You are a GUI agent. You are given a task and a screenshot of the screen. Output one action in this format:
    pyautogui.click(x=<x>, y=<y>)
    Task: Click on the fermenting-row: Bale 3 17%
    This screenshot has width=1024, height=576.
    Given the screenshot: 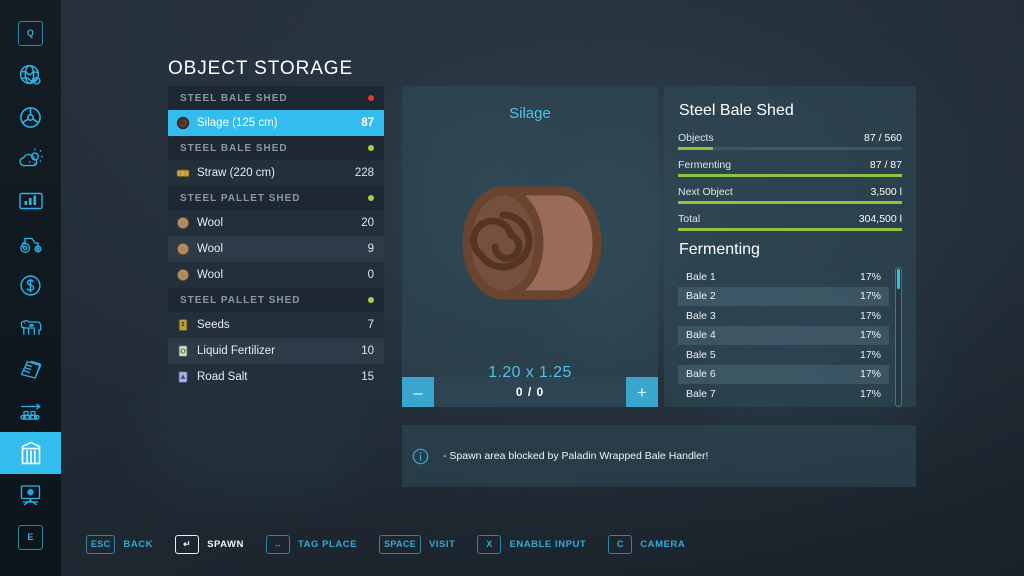 What is the action you would take?
    pyautogui.click(x=783, y=316)
    